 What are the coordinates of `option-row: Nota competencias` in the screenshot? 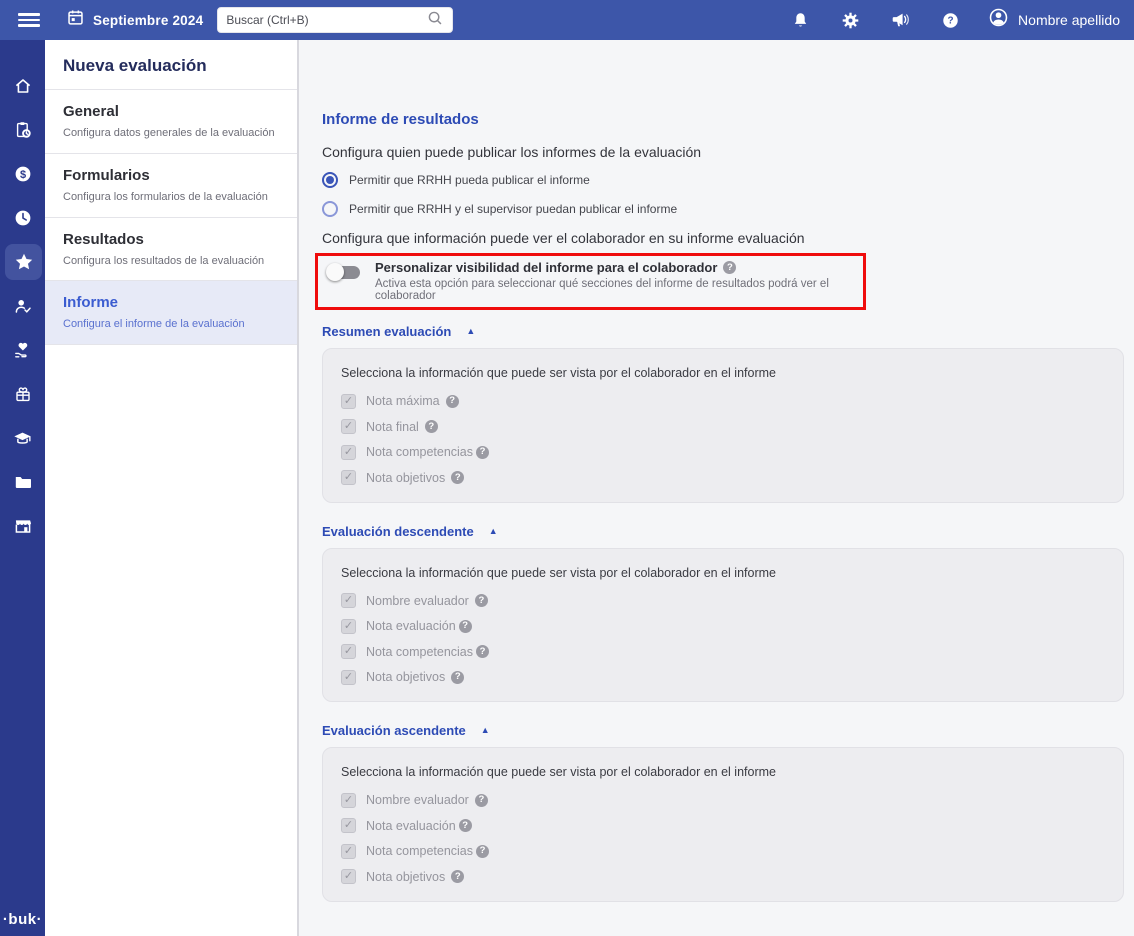 It's located at (723, 452).